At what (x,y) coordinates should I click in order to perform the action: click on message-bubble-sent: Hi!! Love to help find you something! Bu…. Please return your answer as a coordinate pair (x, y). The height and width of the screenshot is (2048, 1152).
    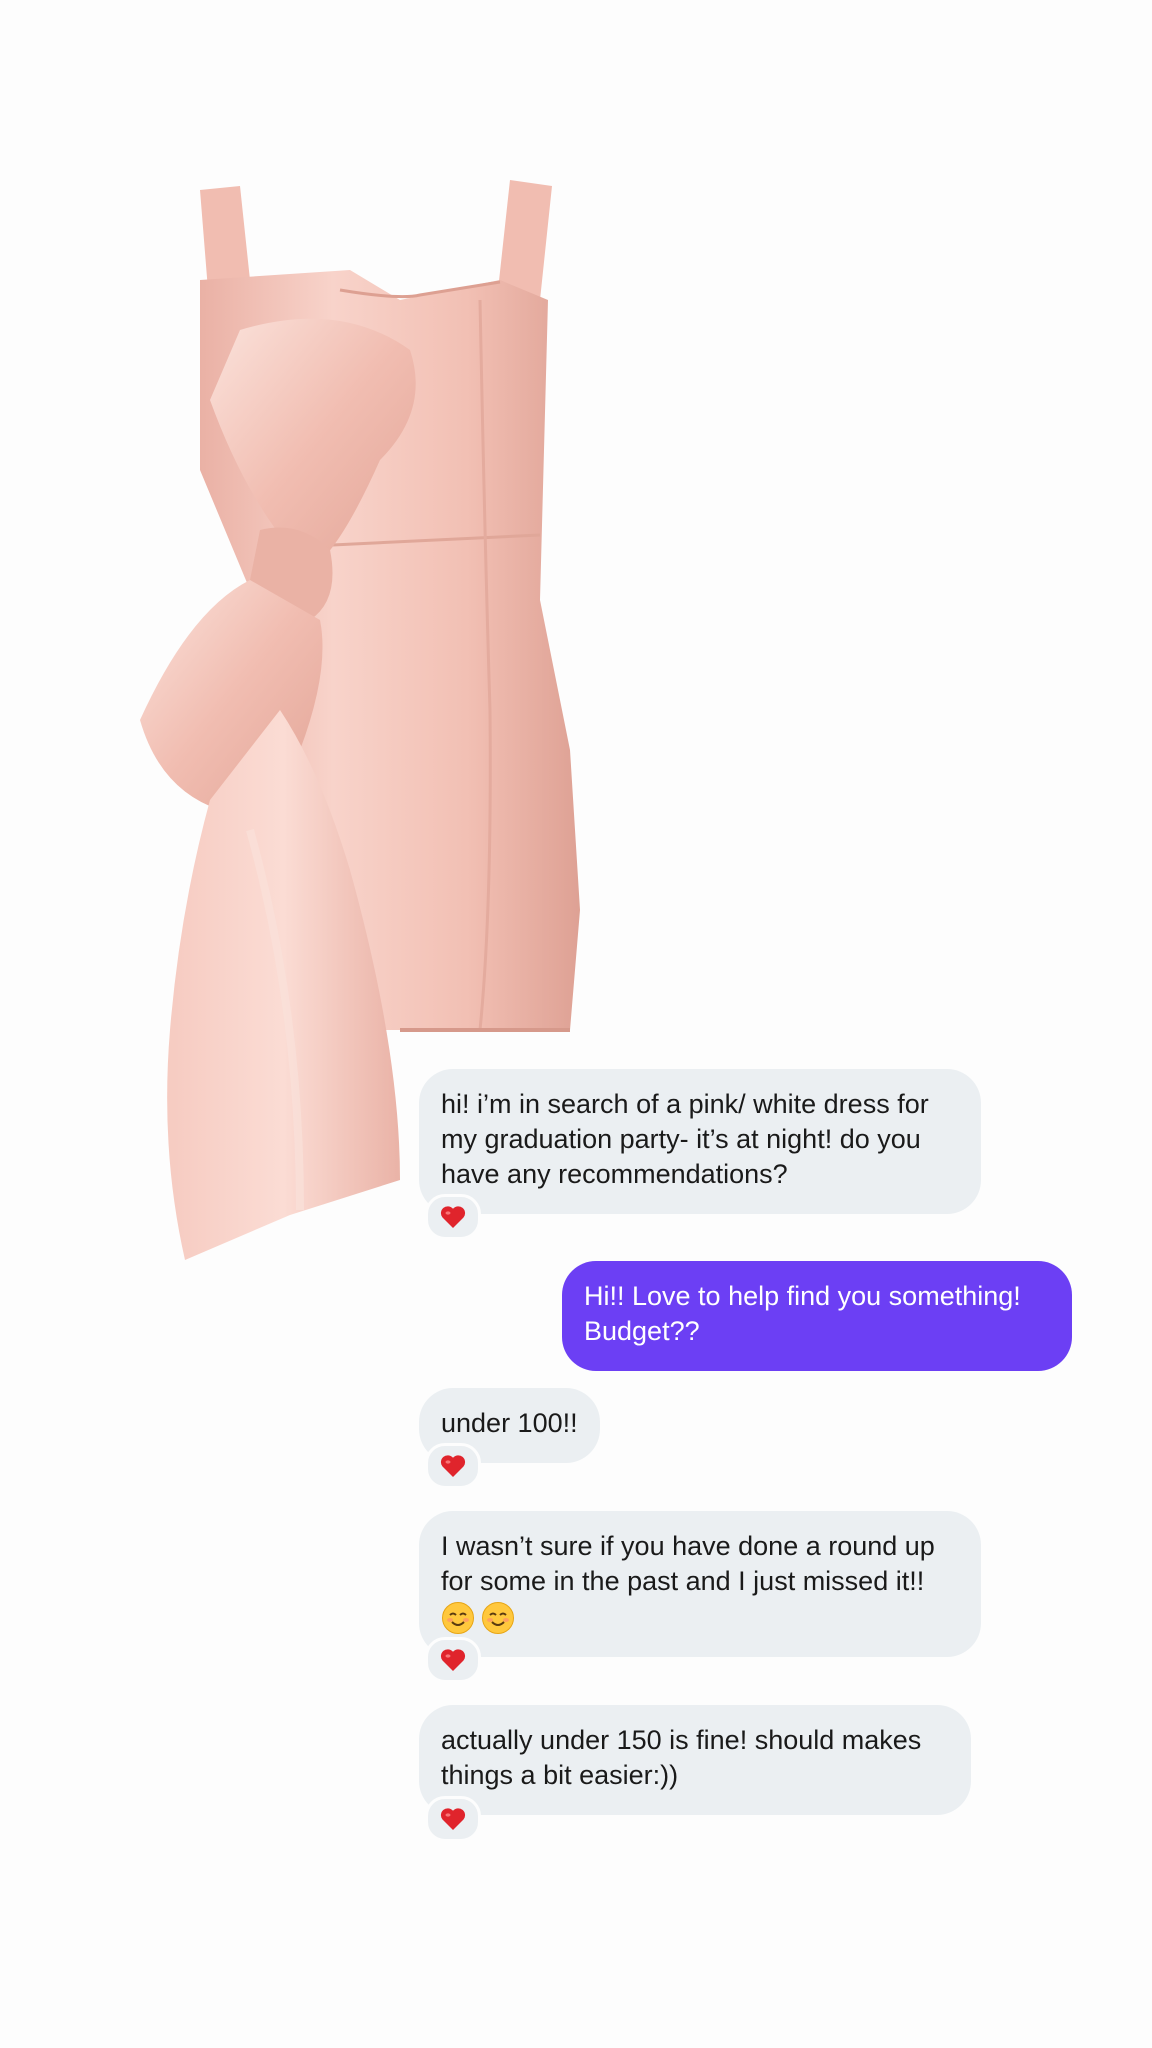
    Looking at the image, I should click on (817, 1316).